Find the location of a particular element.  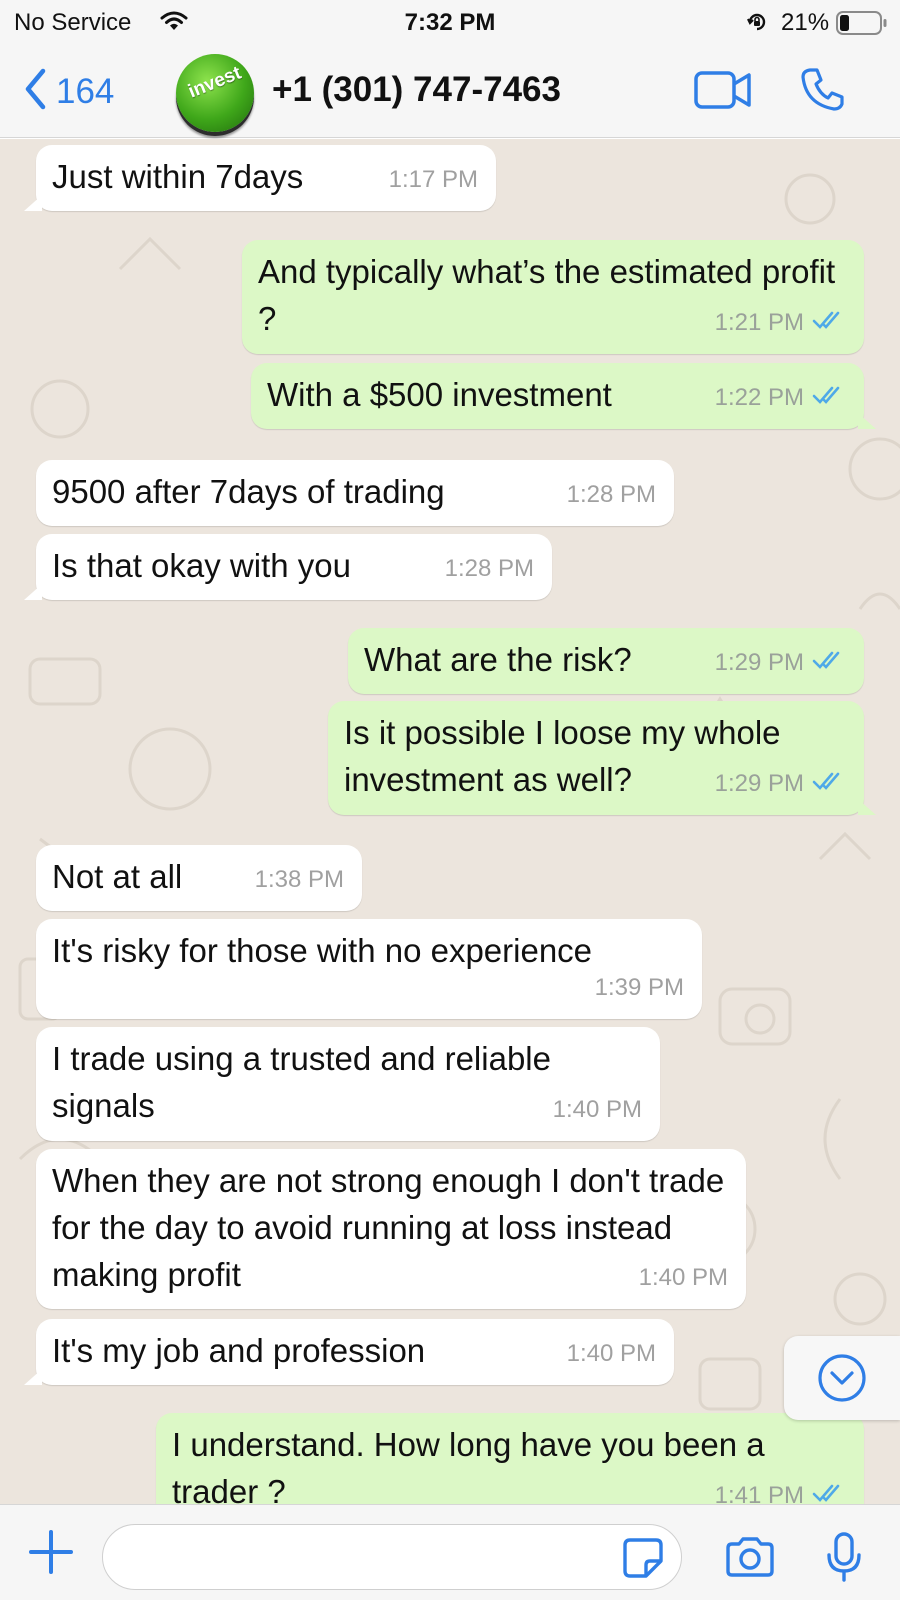

message-bubble-outgoing: What are the risk? 1:29 PM is located at coordinates (606, 661).